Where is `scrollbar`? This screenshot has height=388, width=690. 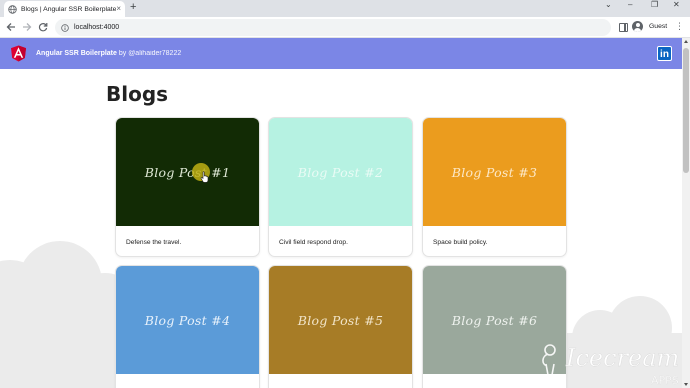
scrollbar is located at coordinates (686, 213).